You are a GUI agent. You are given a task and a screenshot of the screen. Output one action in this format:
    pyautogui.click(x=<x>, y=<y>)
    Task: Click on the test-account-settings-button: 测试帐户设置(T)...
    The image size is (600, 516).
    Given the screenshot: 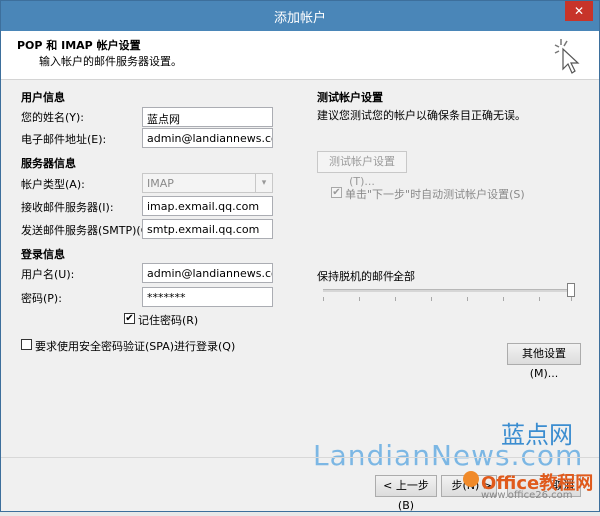 What is the action you would take?
    pyautogui.click(x=362, y=169)
    